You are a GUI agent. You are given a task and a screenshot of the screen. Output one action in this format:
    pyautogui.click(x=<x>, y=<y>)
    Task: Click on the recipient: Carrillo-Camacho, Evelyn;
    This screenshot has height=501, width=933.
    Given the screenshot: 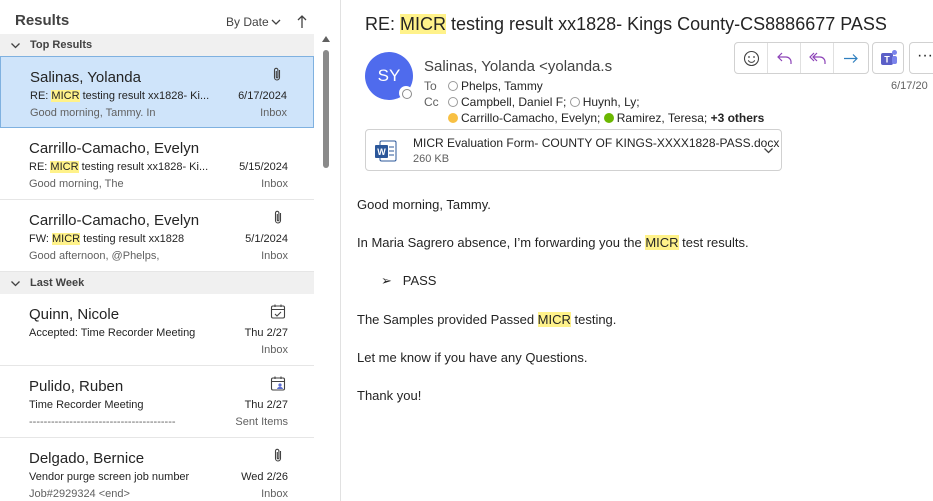 What is the action you would take?
    pyautogui.click(x=530, y=118)
    